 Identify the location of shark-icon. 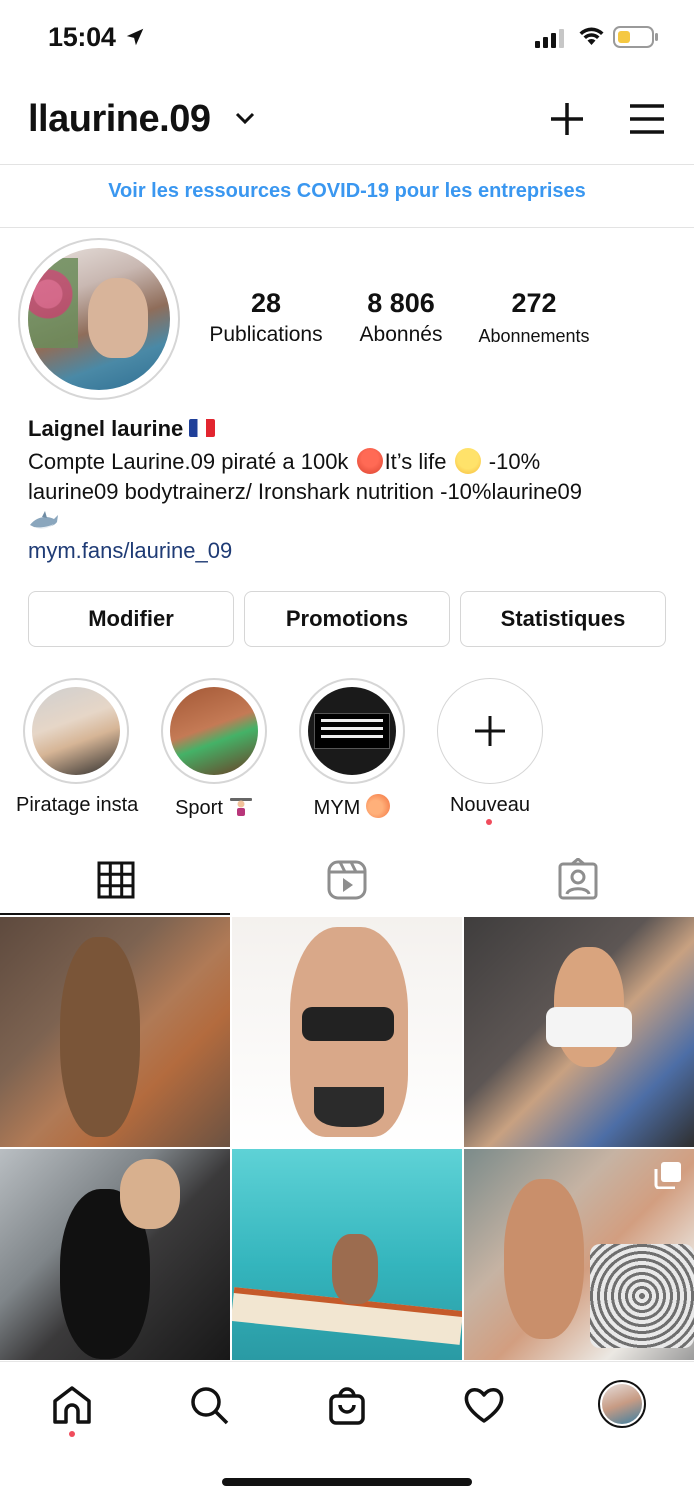
(44, 520).